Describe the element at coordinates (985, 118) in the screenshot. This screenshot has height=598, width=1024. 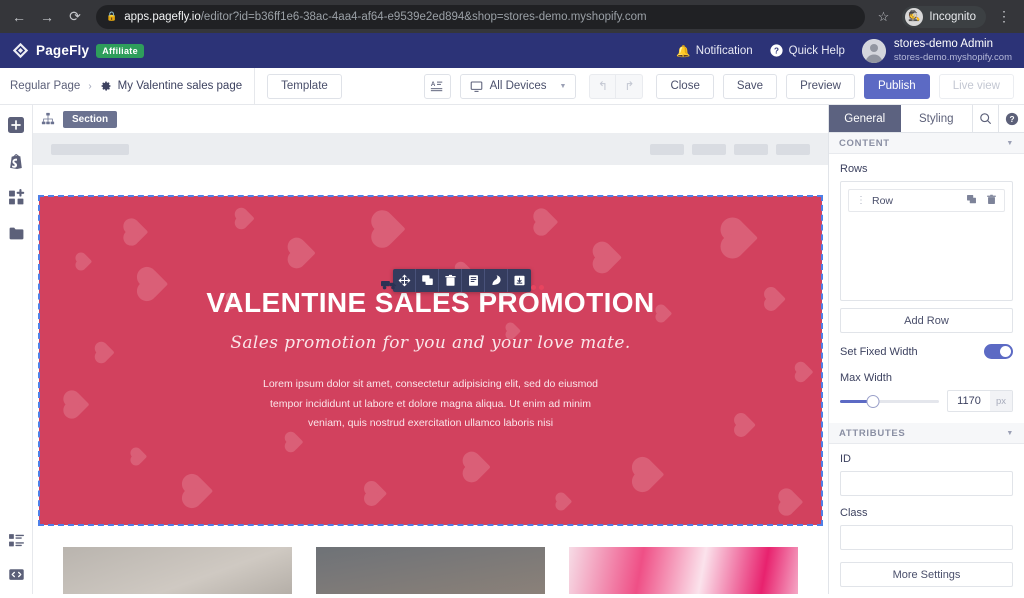
I see `search-icon` at that location.